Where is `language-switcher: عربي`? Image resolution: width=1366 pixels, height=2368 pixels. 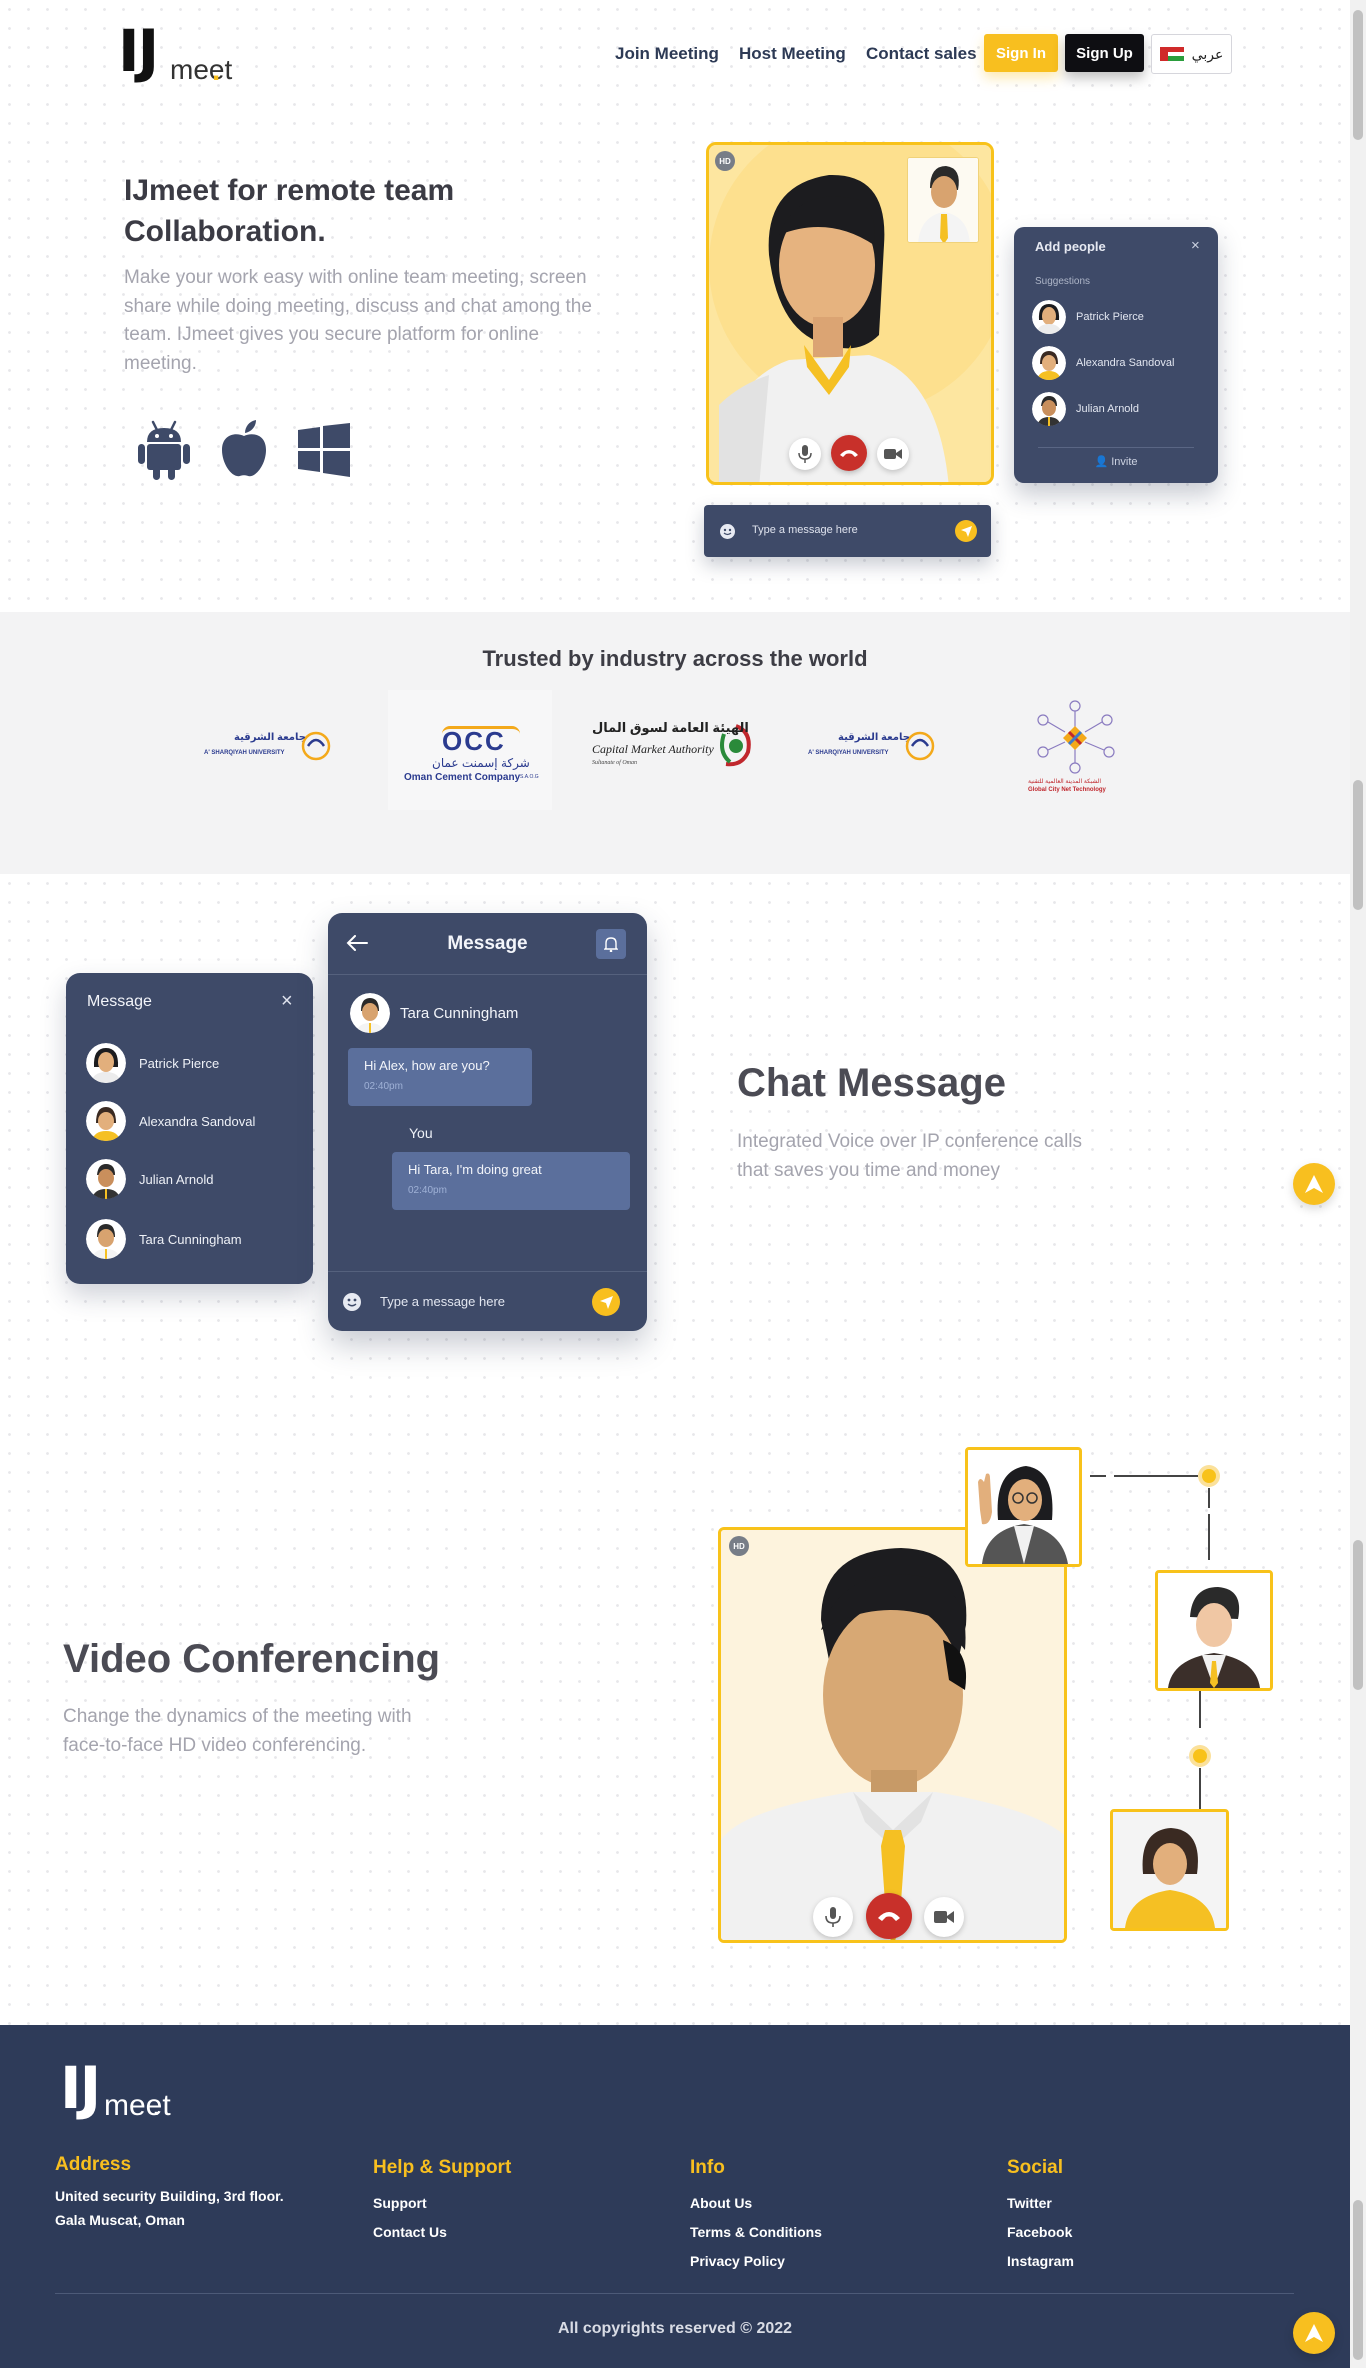
language-switcher: عربي is located at coordinates (1191, 54).